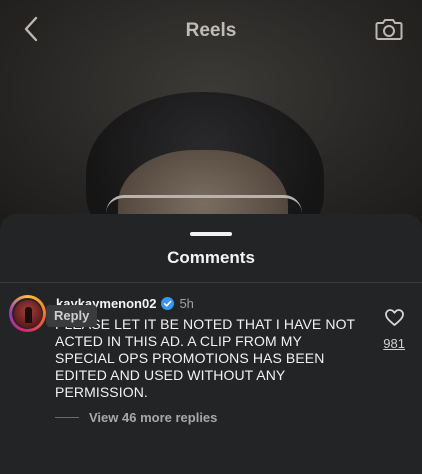 The height and width of the screenshot is (474, 422). I want to click on reply-button: Reply, so click(72, 316).